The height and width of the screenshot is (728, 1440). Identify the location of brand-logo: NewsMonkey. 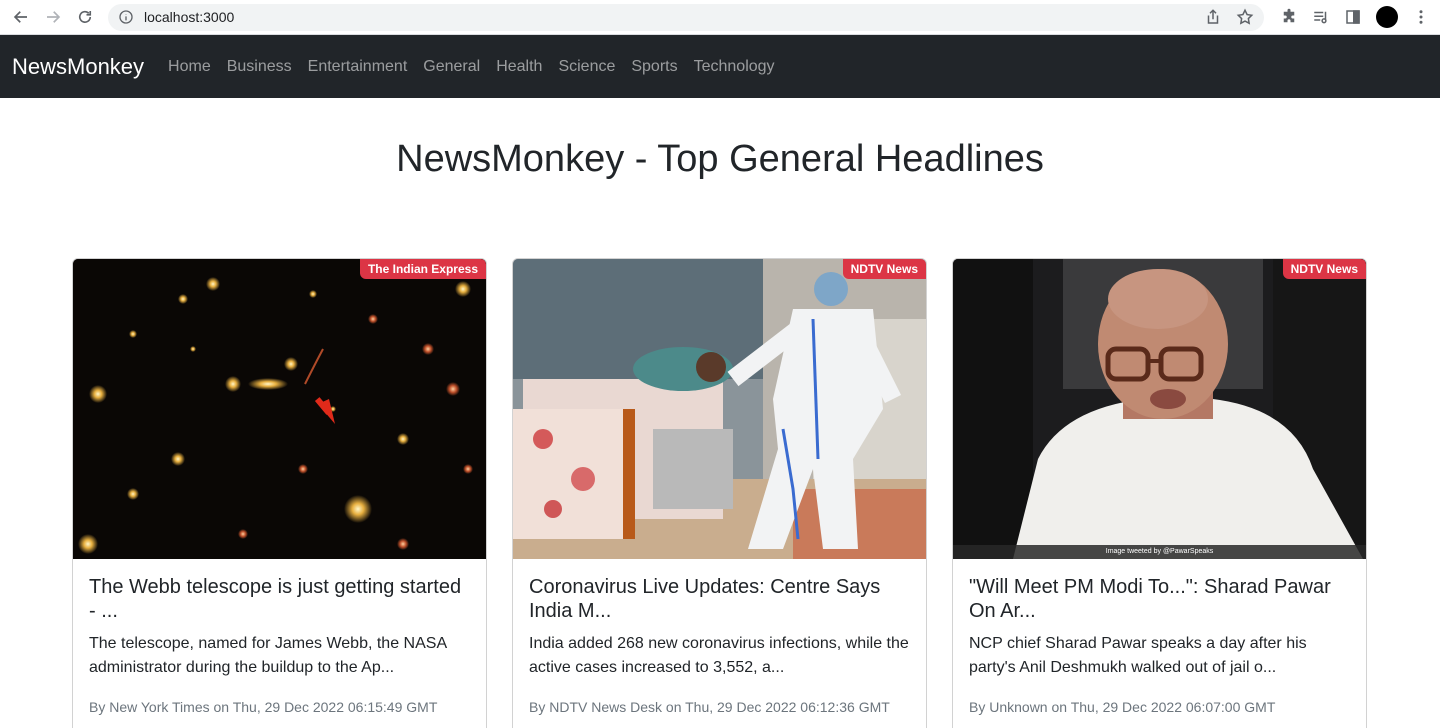
(78, 67).